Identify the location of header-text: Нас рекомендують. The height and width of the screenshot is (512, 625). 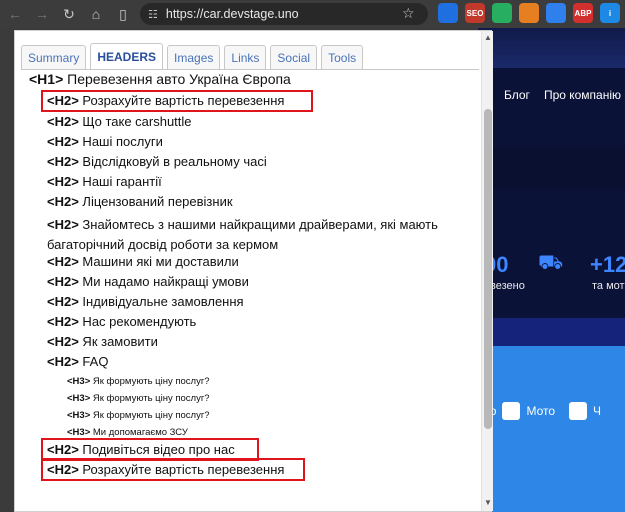
(137, 321).